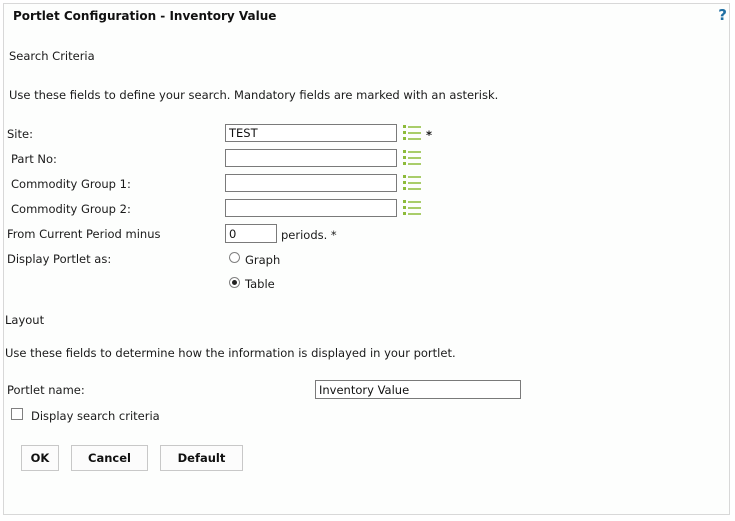  I want to click on graph-radio-label: Graph, so click(262, 260).